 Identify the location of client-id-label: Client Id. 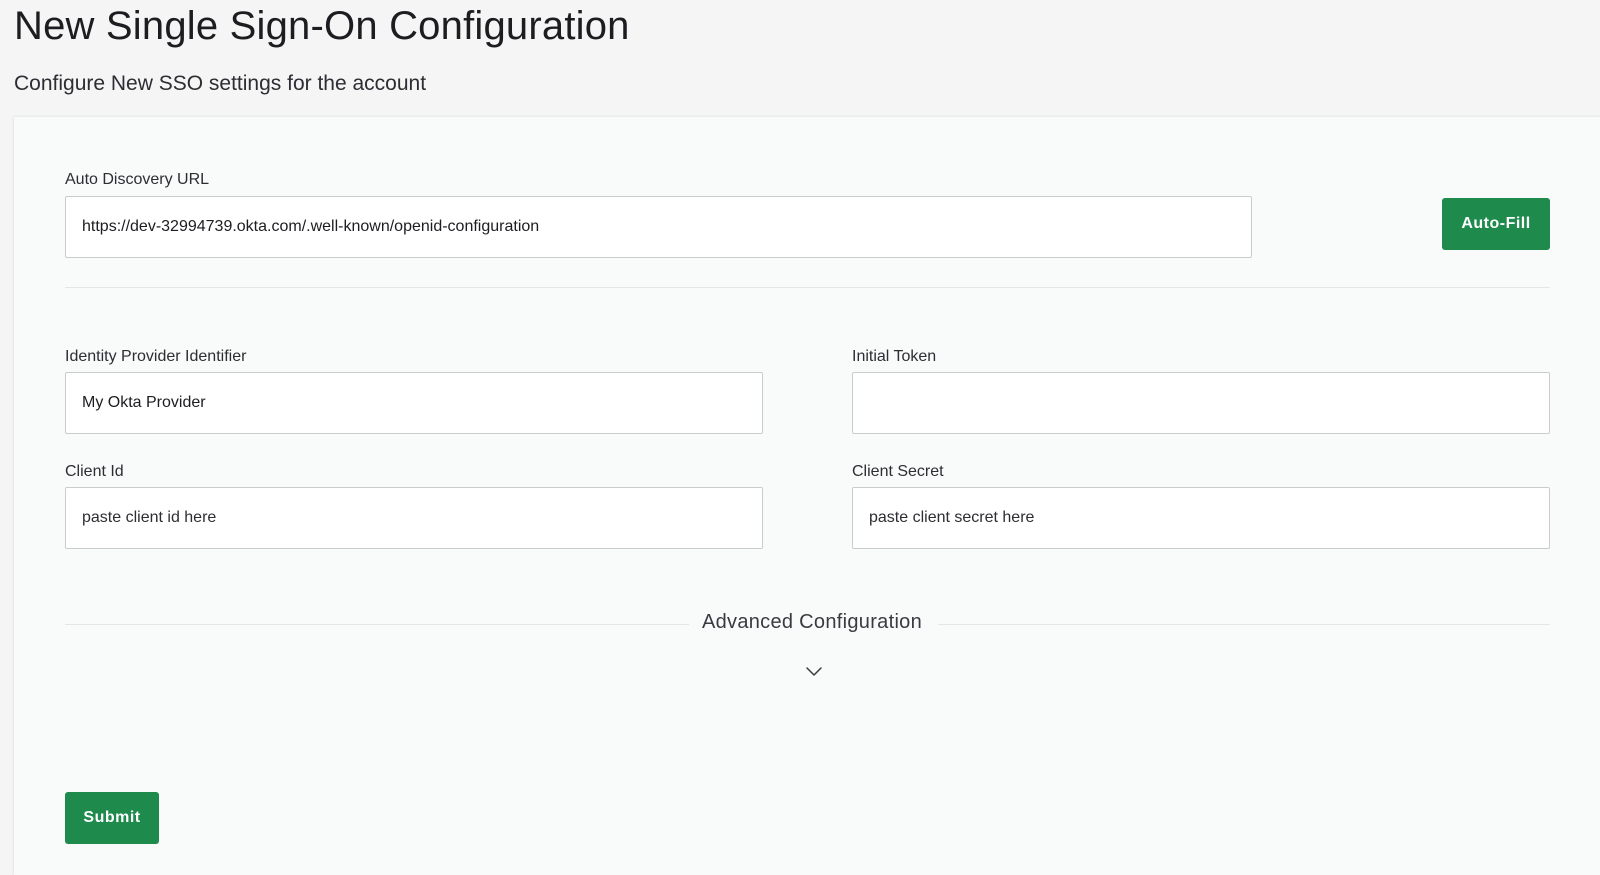
(94, 471).